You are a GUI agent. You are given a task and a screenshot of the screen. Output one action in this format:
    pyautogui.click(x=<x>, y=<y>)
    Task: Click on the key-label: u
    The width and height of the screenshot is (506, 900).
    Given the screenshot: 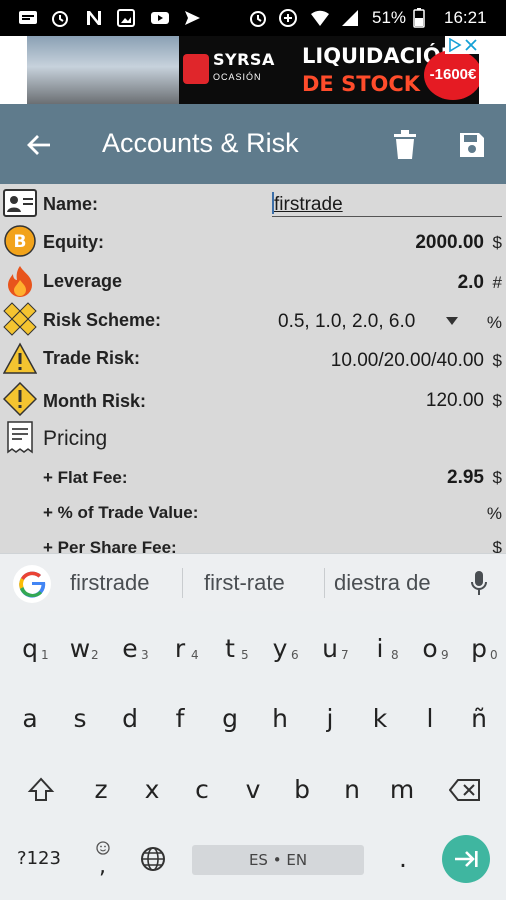 What is the action you would take?
    pyautogui.click(x=330, y=648)
    